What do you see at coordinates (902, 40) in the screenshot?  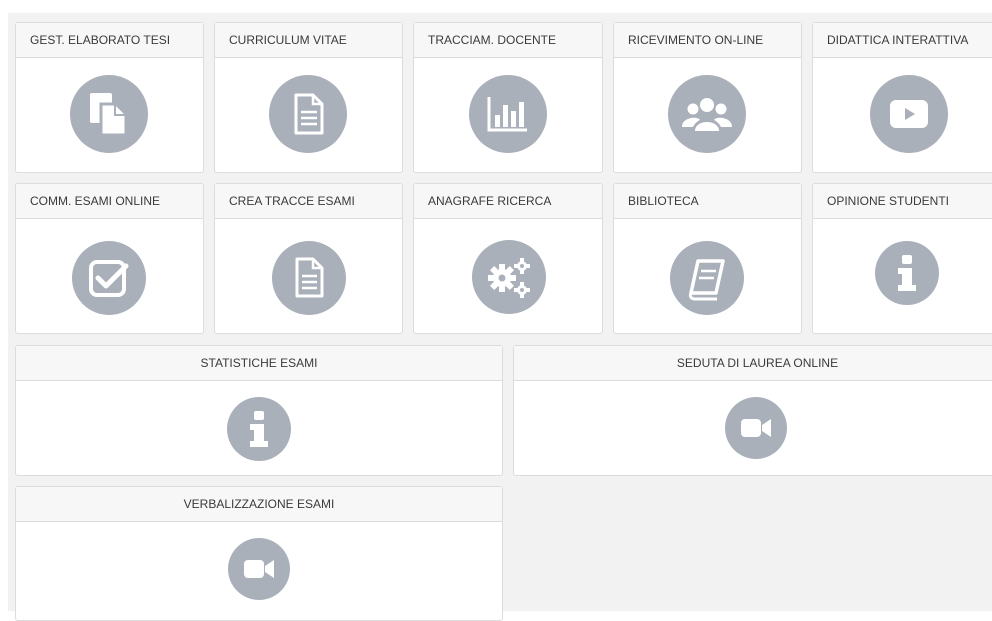 I see `tile-label: DIDATTICA INTERATTIVA` at bounding box center [902, 40].